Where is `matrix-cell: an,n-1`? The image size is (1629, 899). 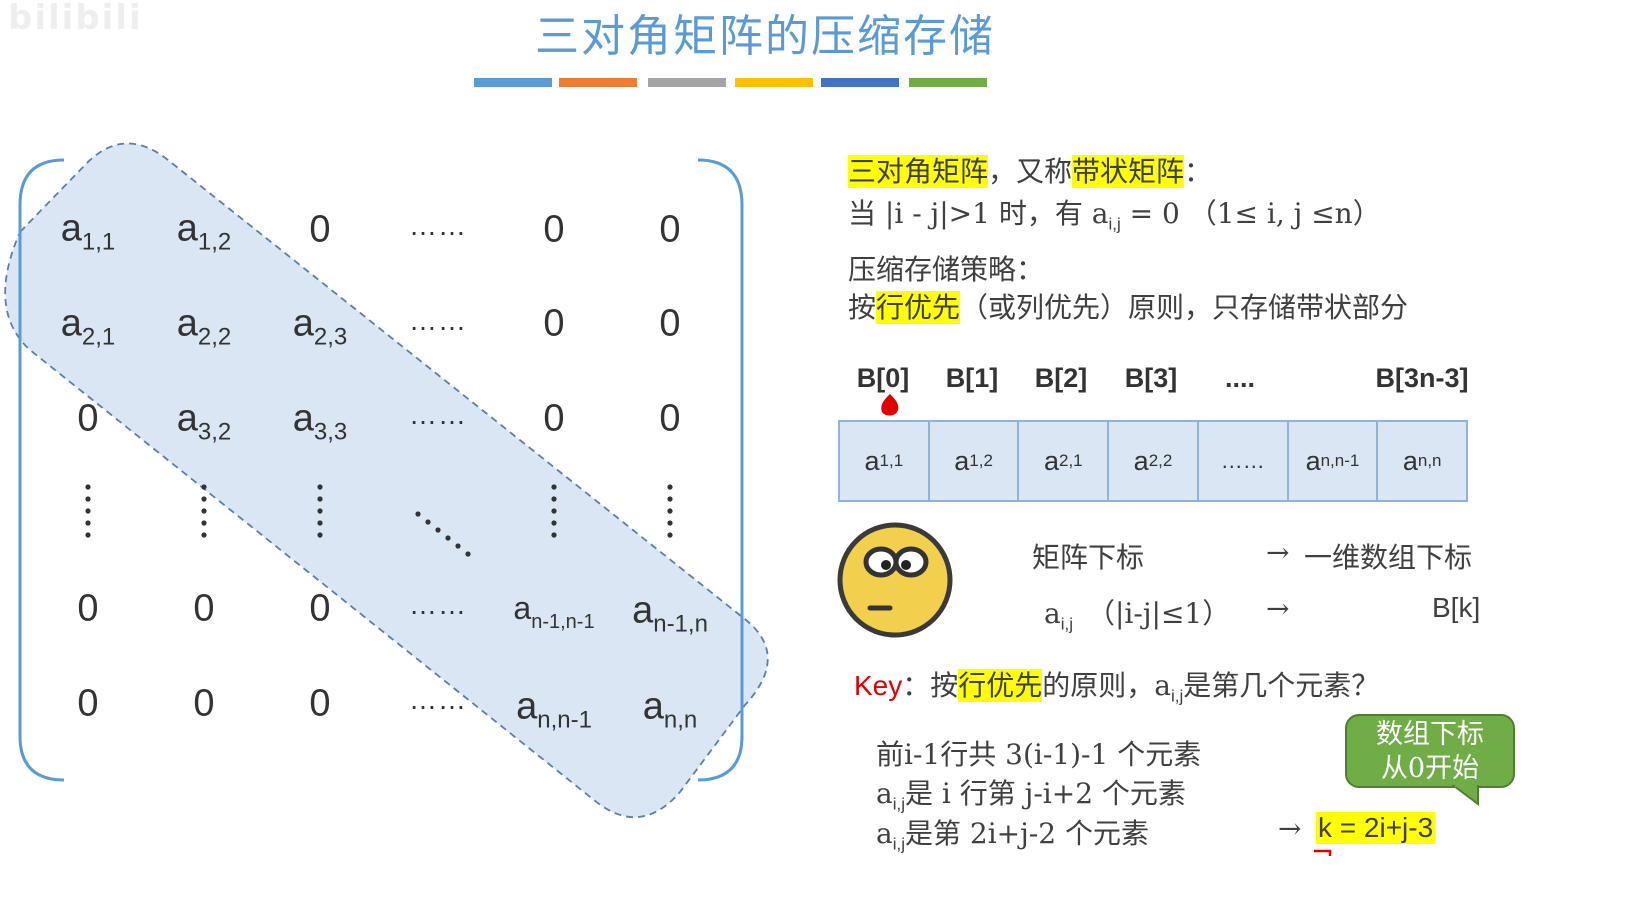 matrix-cell: an,n-1 is located at coordinates (554, 709).